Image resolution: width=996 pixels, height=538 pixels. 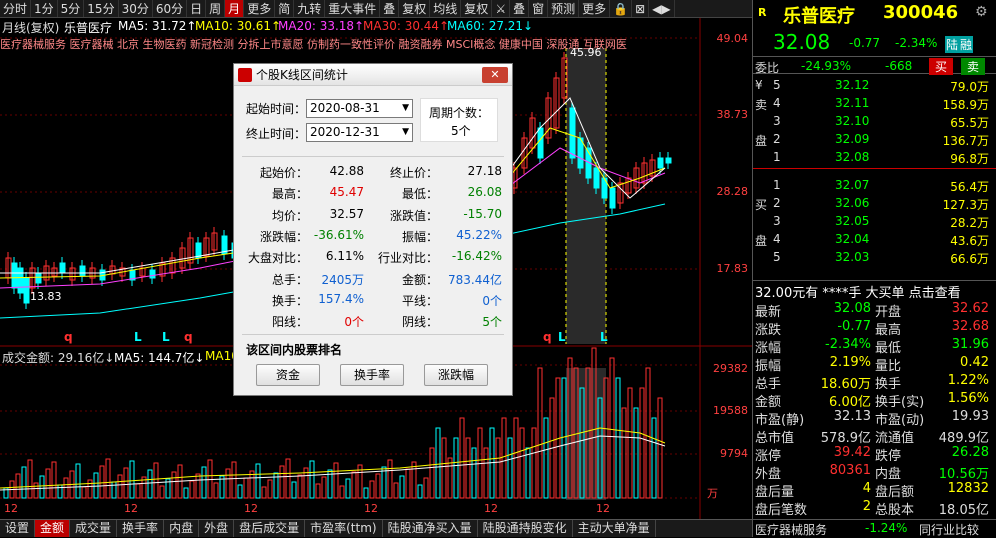 What do you see at coordinates (245, 74) in the screenshot?
I see `dialog-icon` at bounding box center [245, 74].